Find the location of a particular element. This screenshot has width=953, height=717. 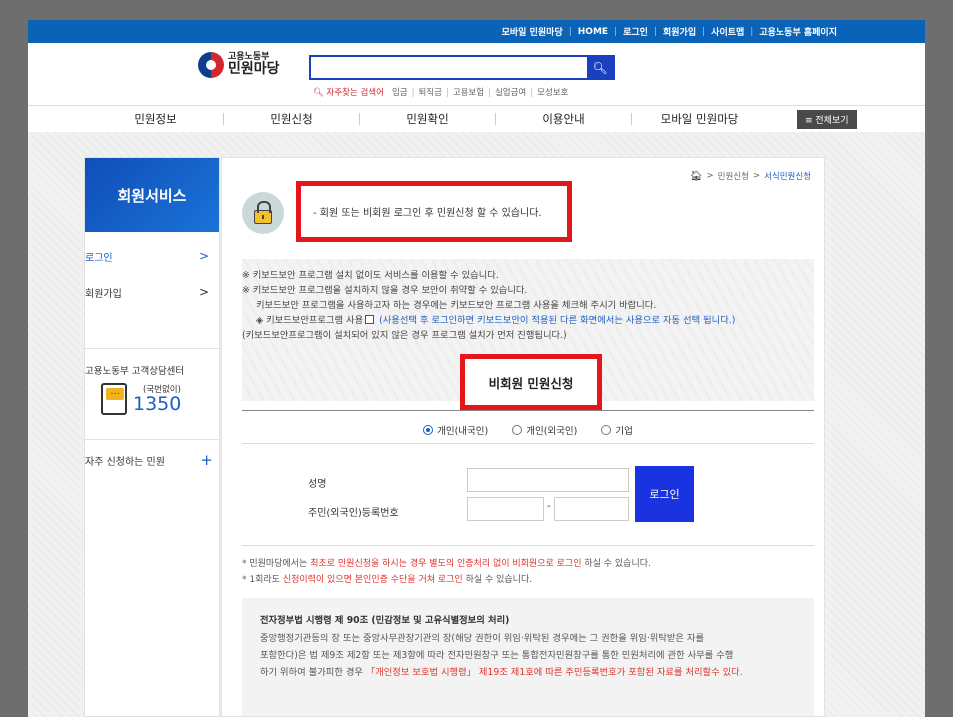

radio-company: 기업 is located at coordinates (617, 430).